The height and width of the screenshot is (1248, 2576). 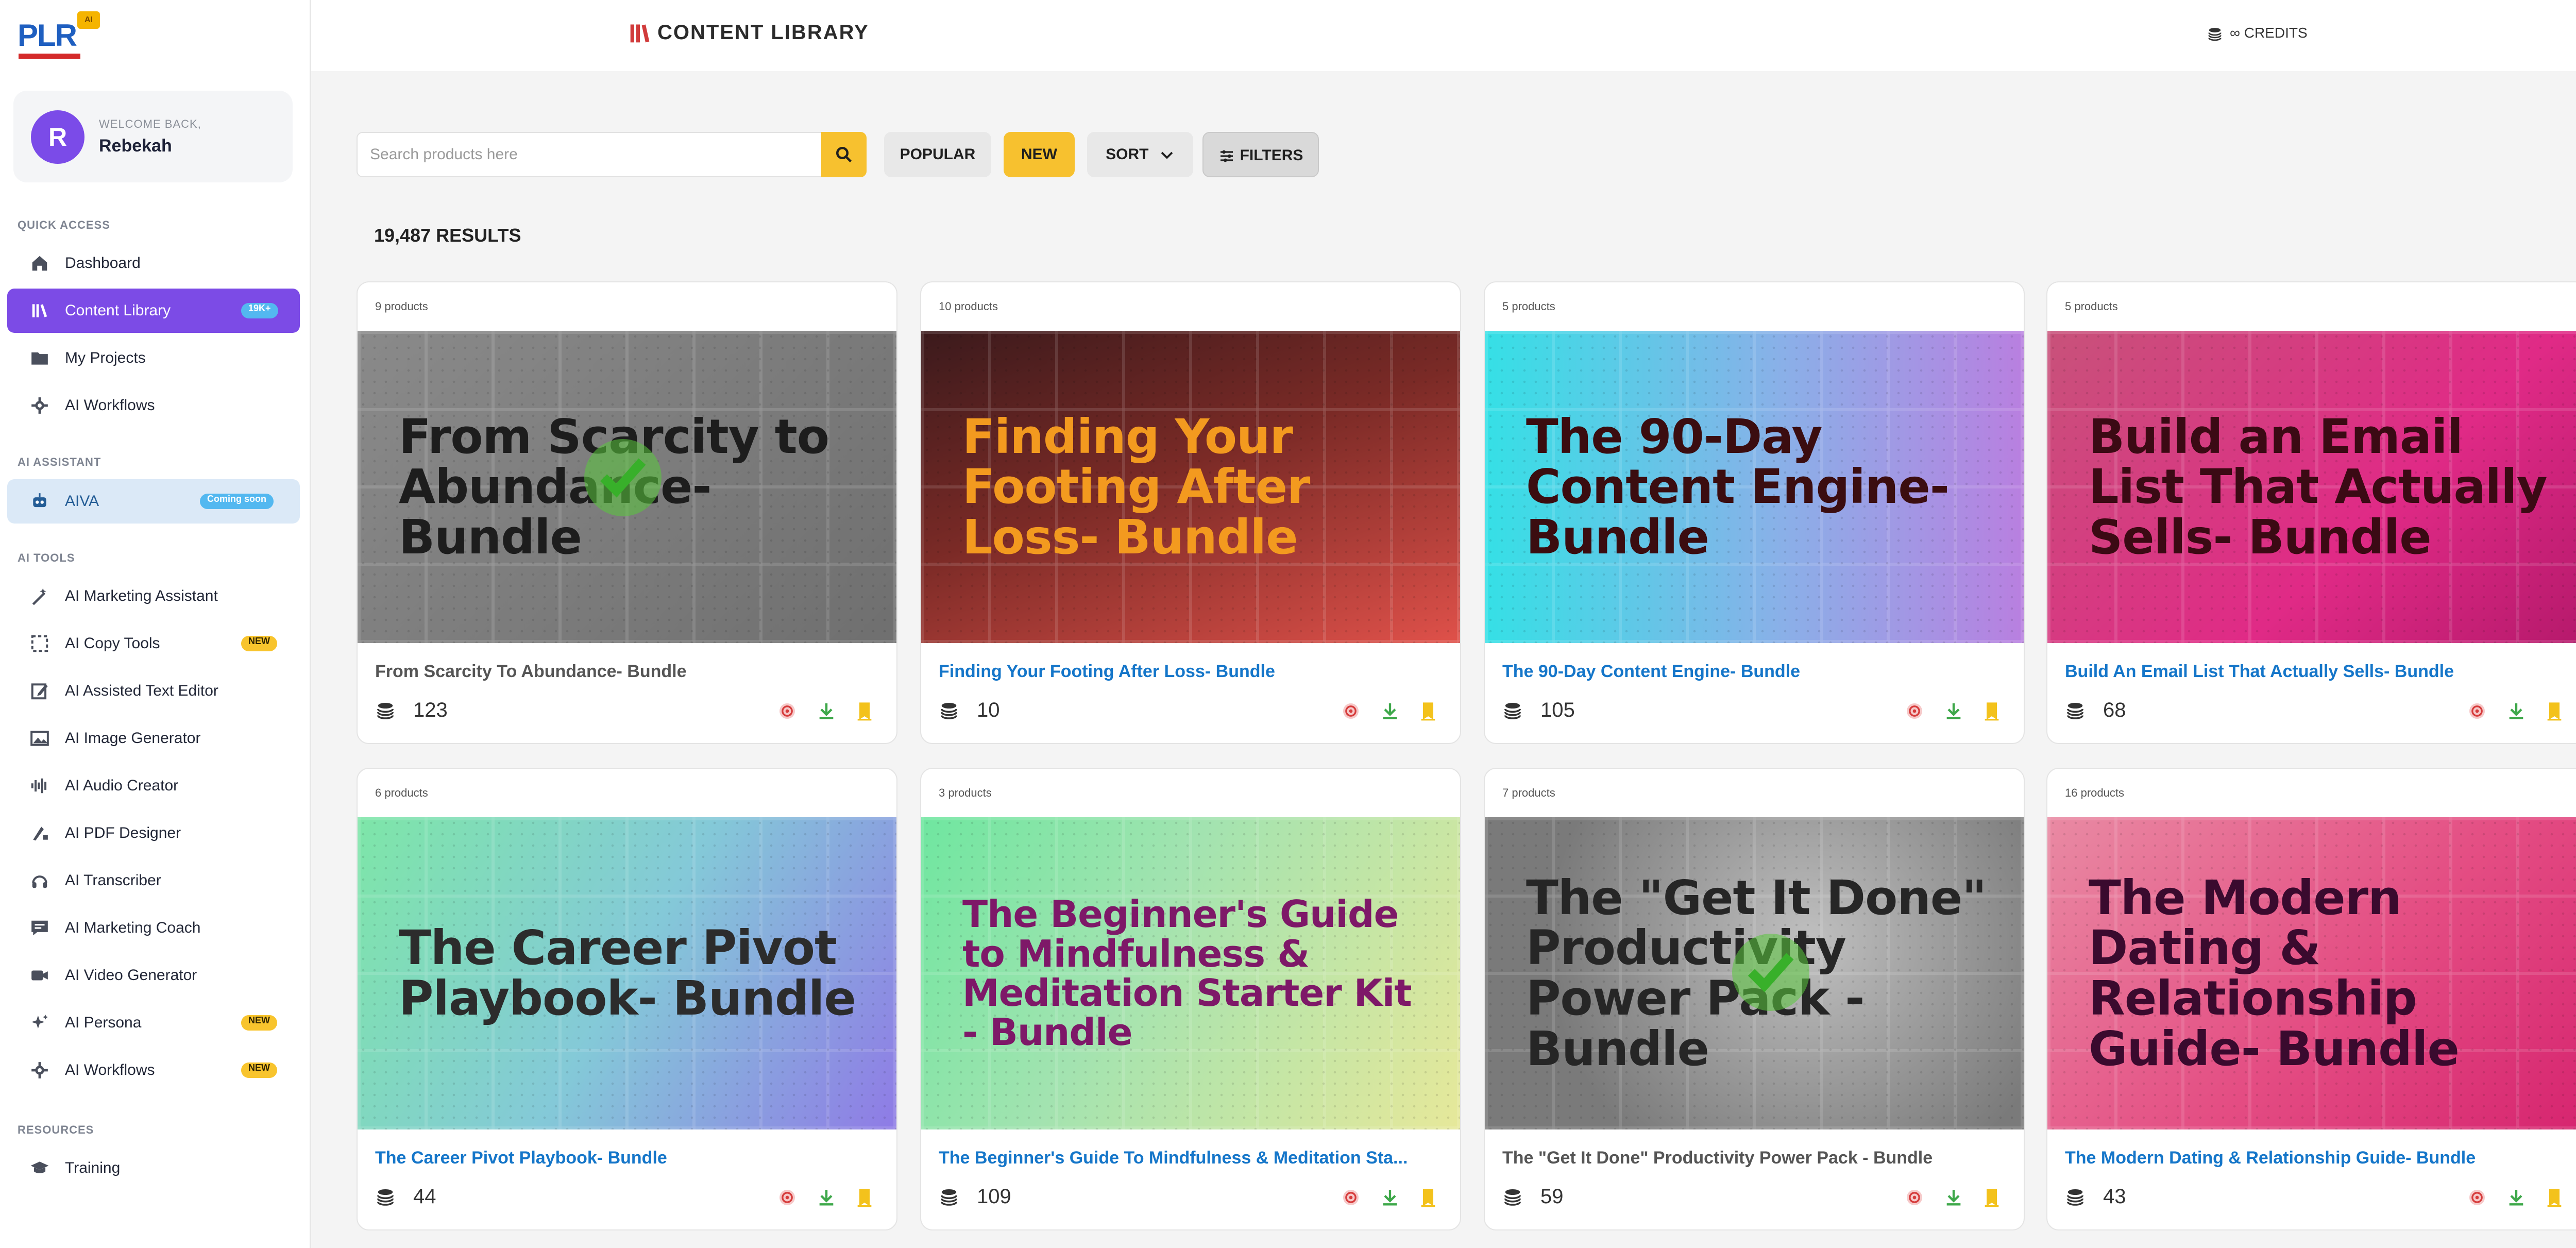 What do you see at coordinates (135, 146) in the screenshot?
I see `user-name: Rebekah` at bounding box center [135, 146].